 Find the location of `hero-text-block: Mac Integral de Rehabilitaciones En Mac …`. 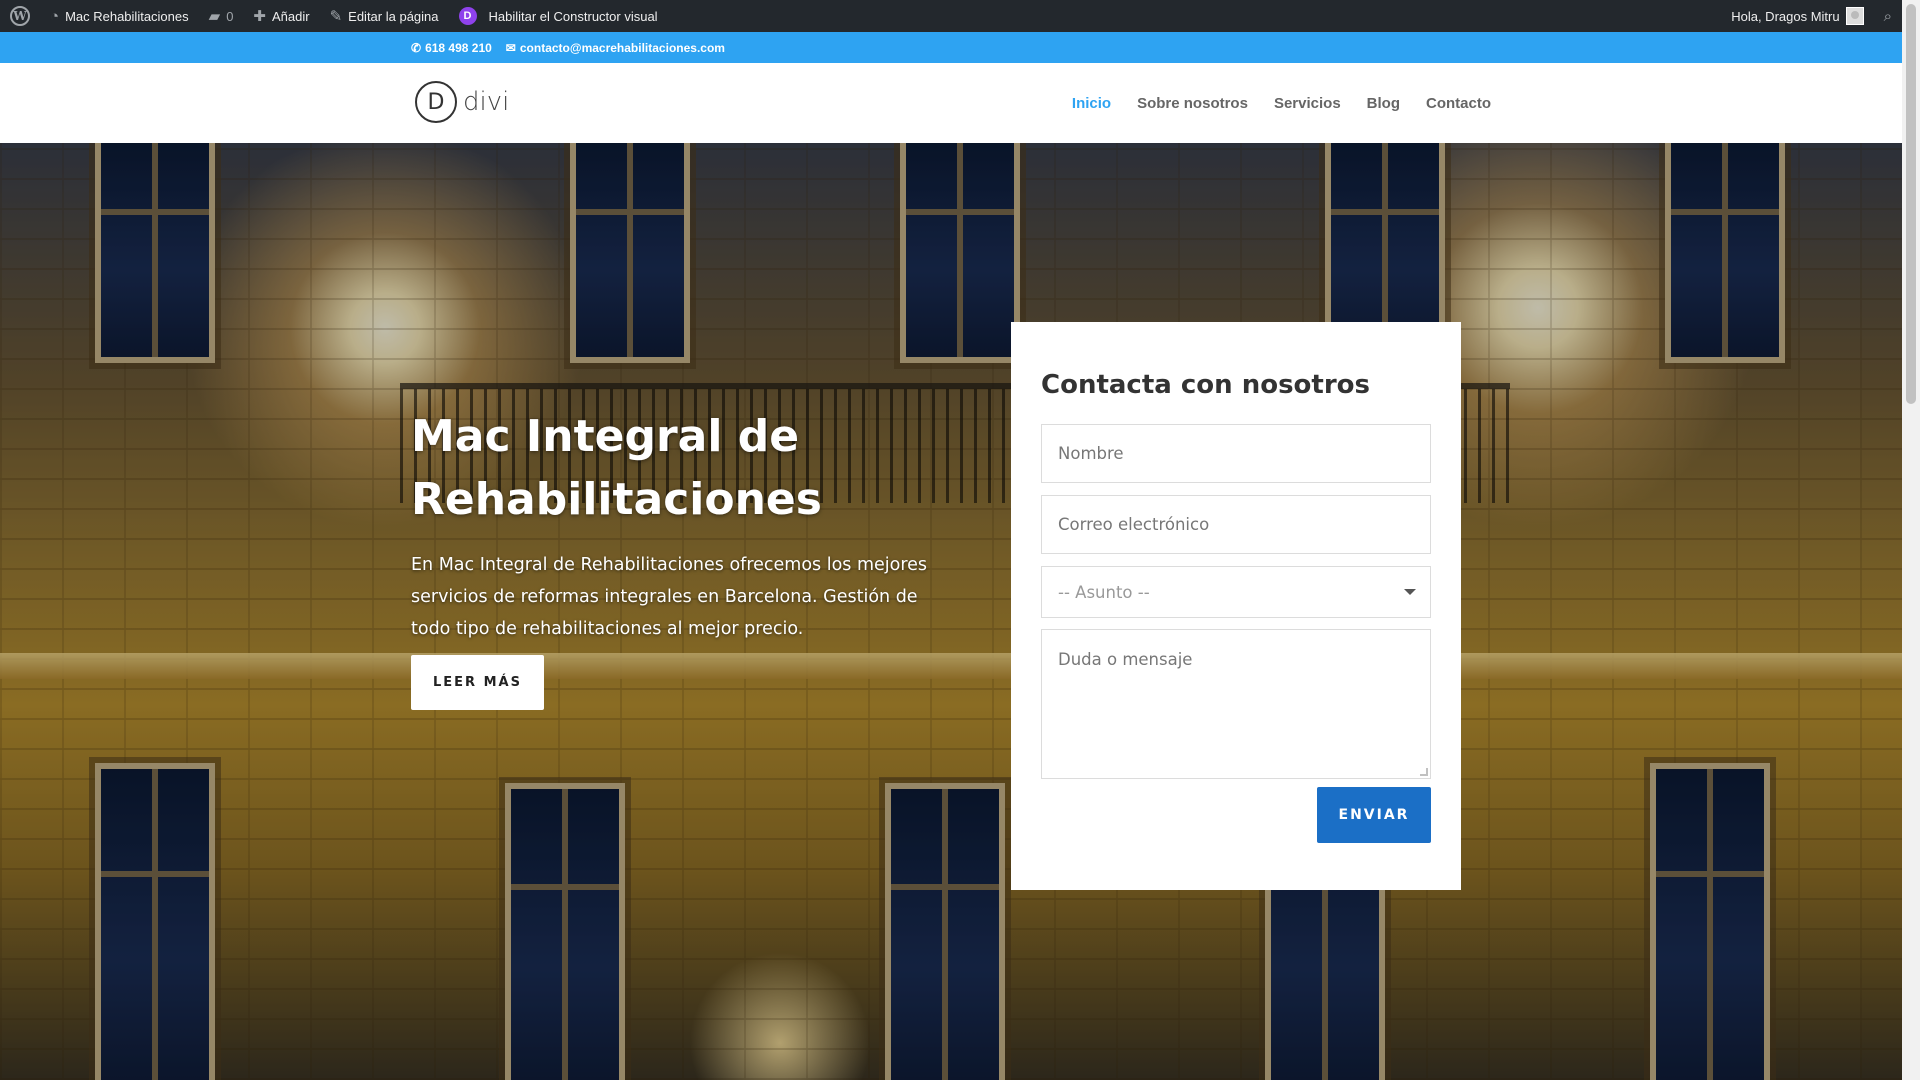

hero-text-block: Mac Integral de Rehabilitaciones En Mac … is located at coordinates (681, 525).